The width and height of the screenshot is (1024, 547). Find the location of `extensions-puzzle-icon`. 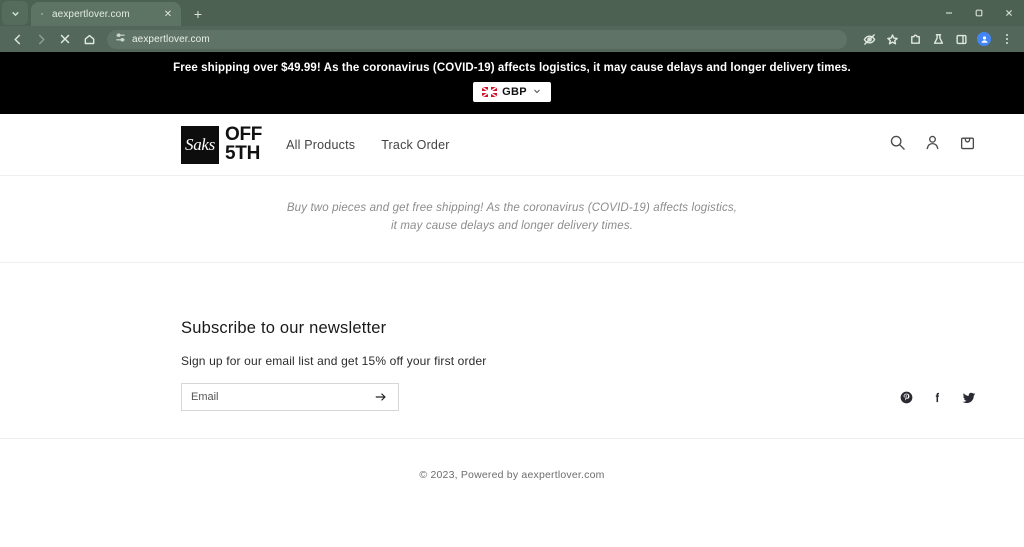

extensions-puzzle-icon is located at coordinates (915, 39).